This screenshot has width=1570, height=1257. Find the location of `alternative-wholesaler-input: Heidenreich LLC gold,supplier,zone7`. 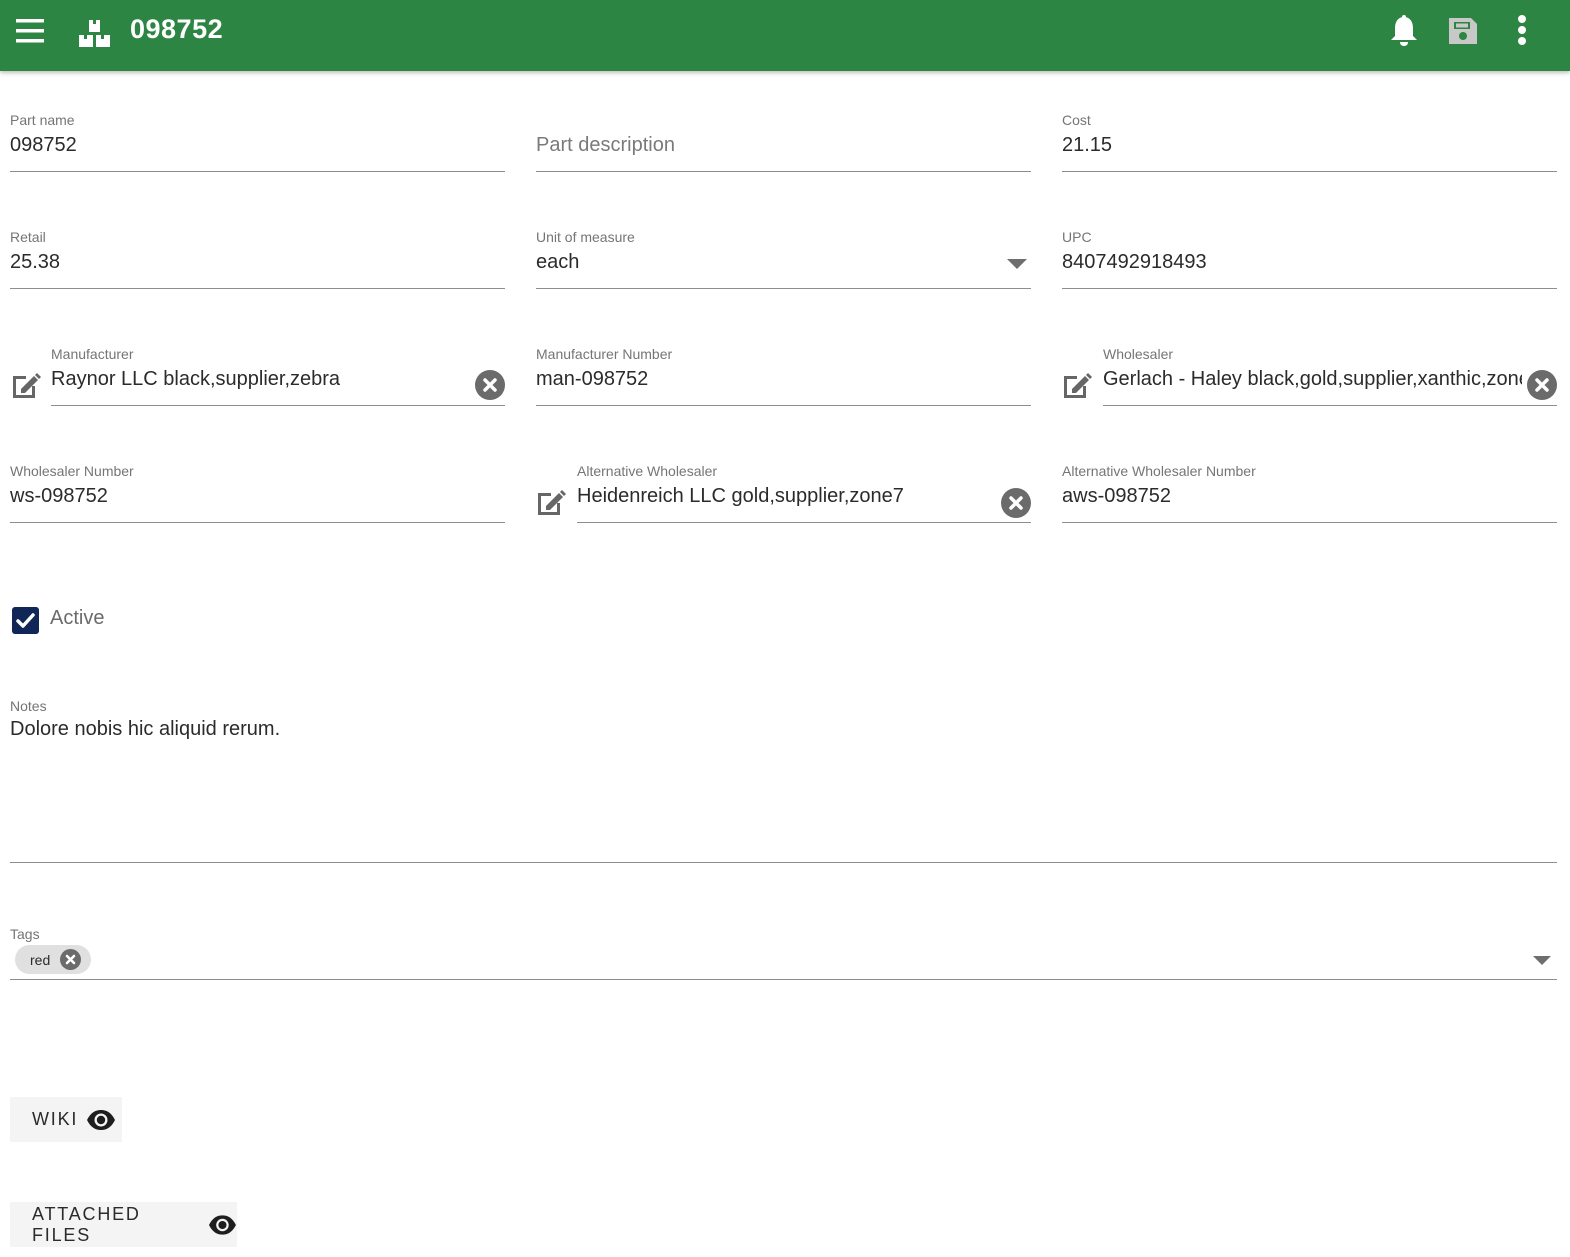

alternative-wholesaler-input: Heidenreich LLC gold,supplier,zone7 is located at coordinates (784, 496).